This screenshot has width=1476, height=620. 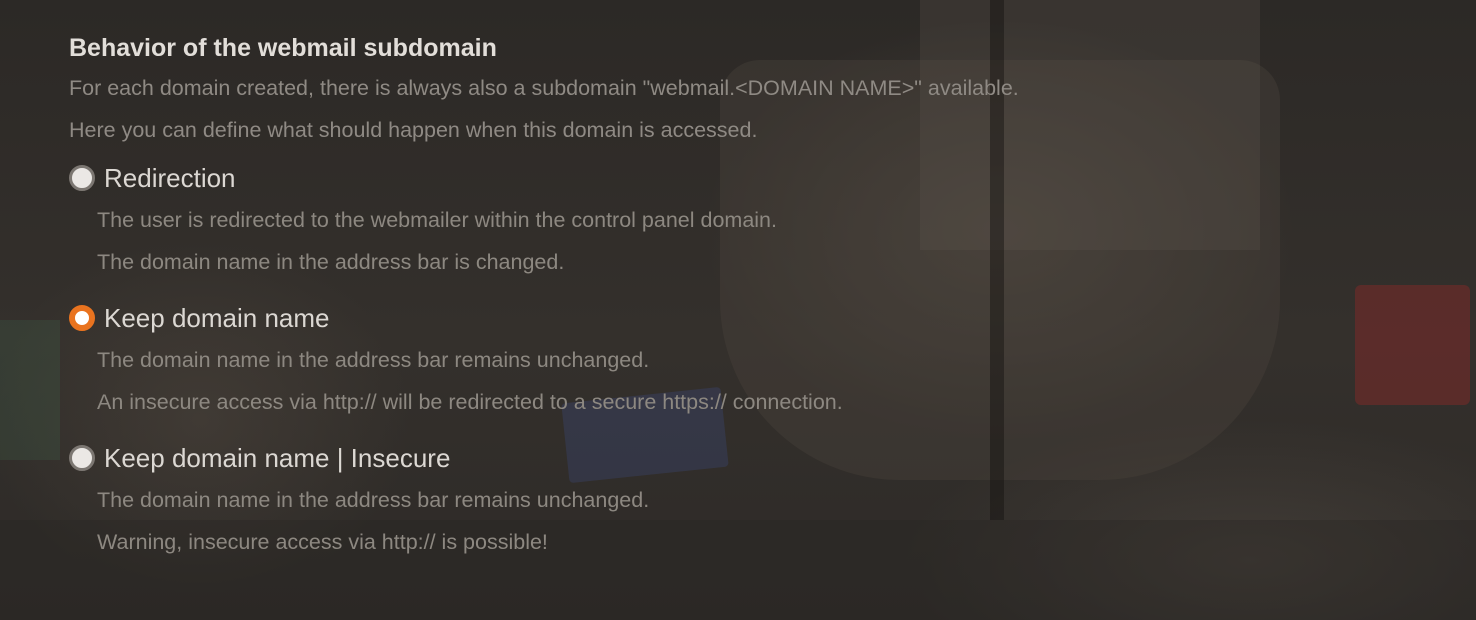 What do you see at coordinates (734, 458) in the screenshot?
I see `option-keep-domain-name-insecure-row: Keep domain name | Insecure` at bounding box center [734, 458].